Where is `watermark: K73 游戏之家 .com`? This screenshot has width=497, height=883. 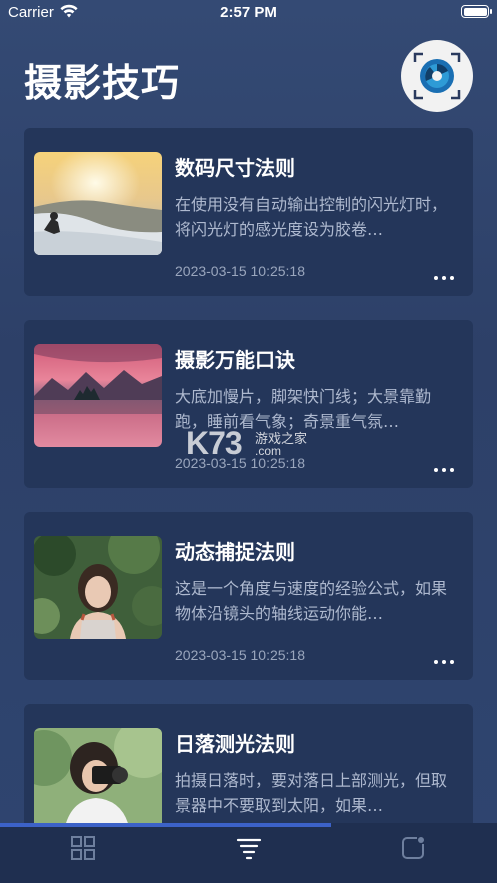
watermark: K73 游戏之家 .com is located at coordinates (246, 443).